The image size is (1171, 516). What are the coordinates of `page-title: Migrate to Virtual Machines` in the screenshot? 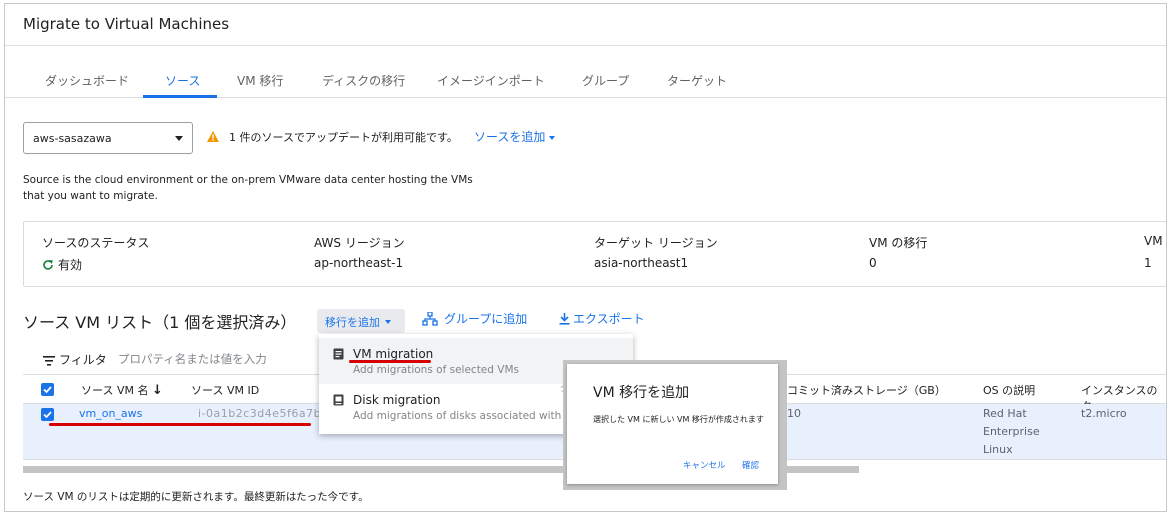 It's located at (126, 24).